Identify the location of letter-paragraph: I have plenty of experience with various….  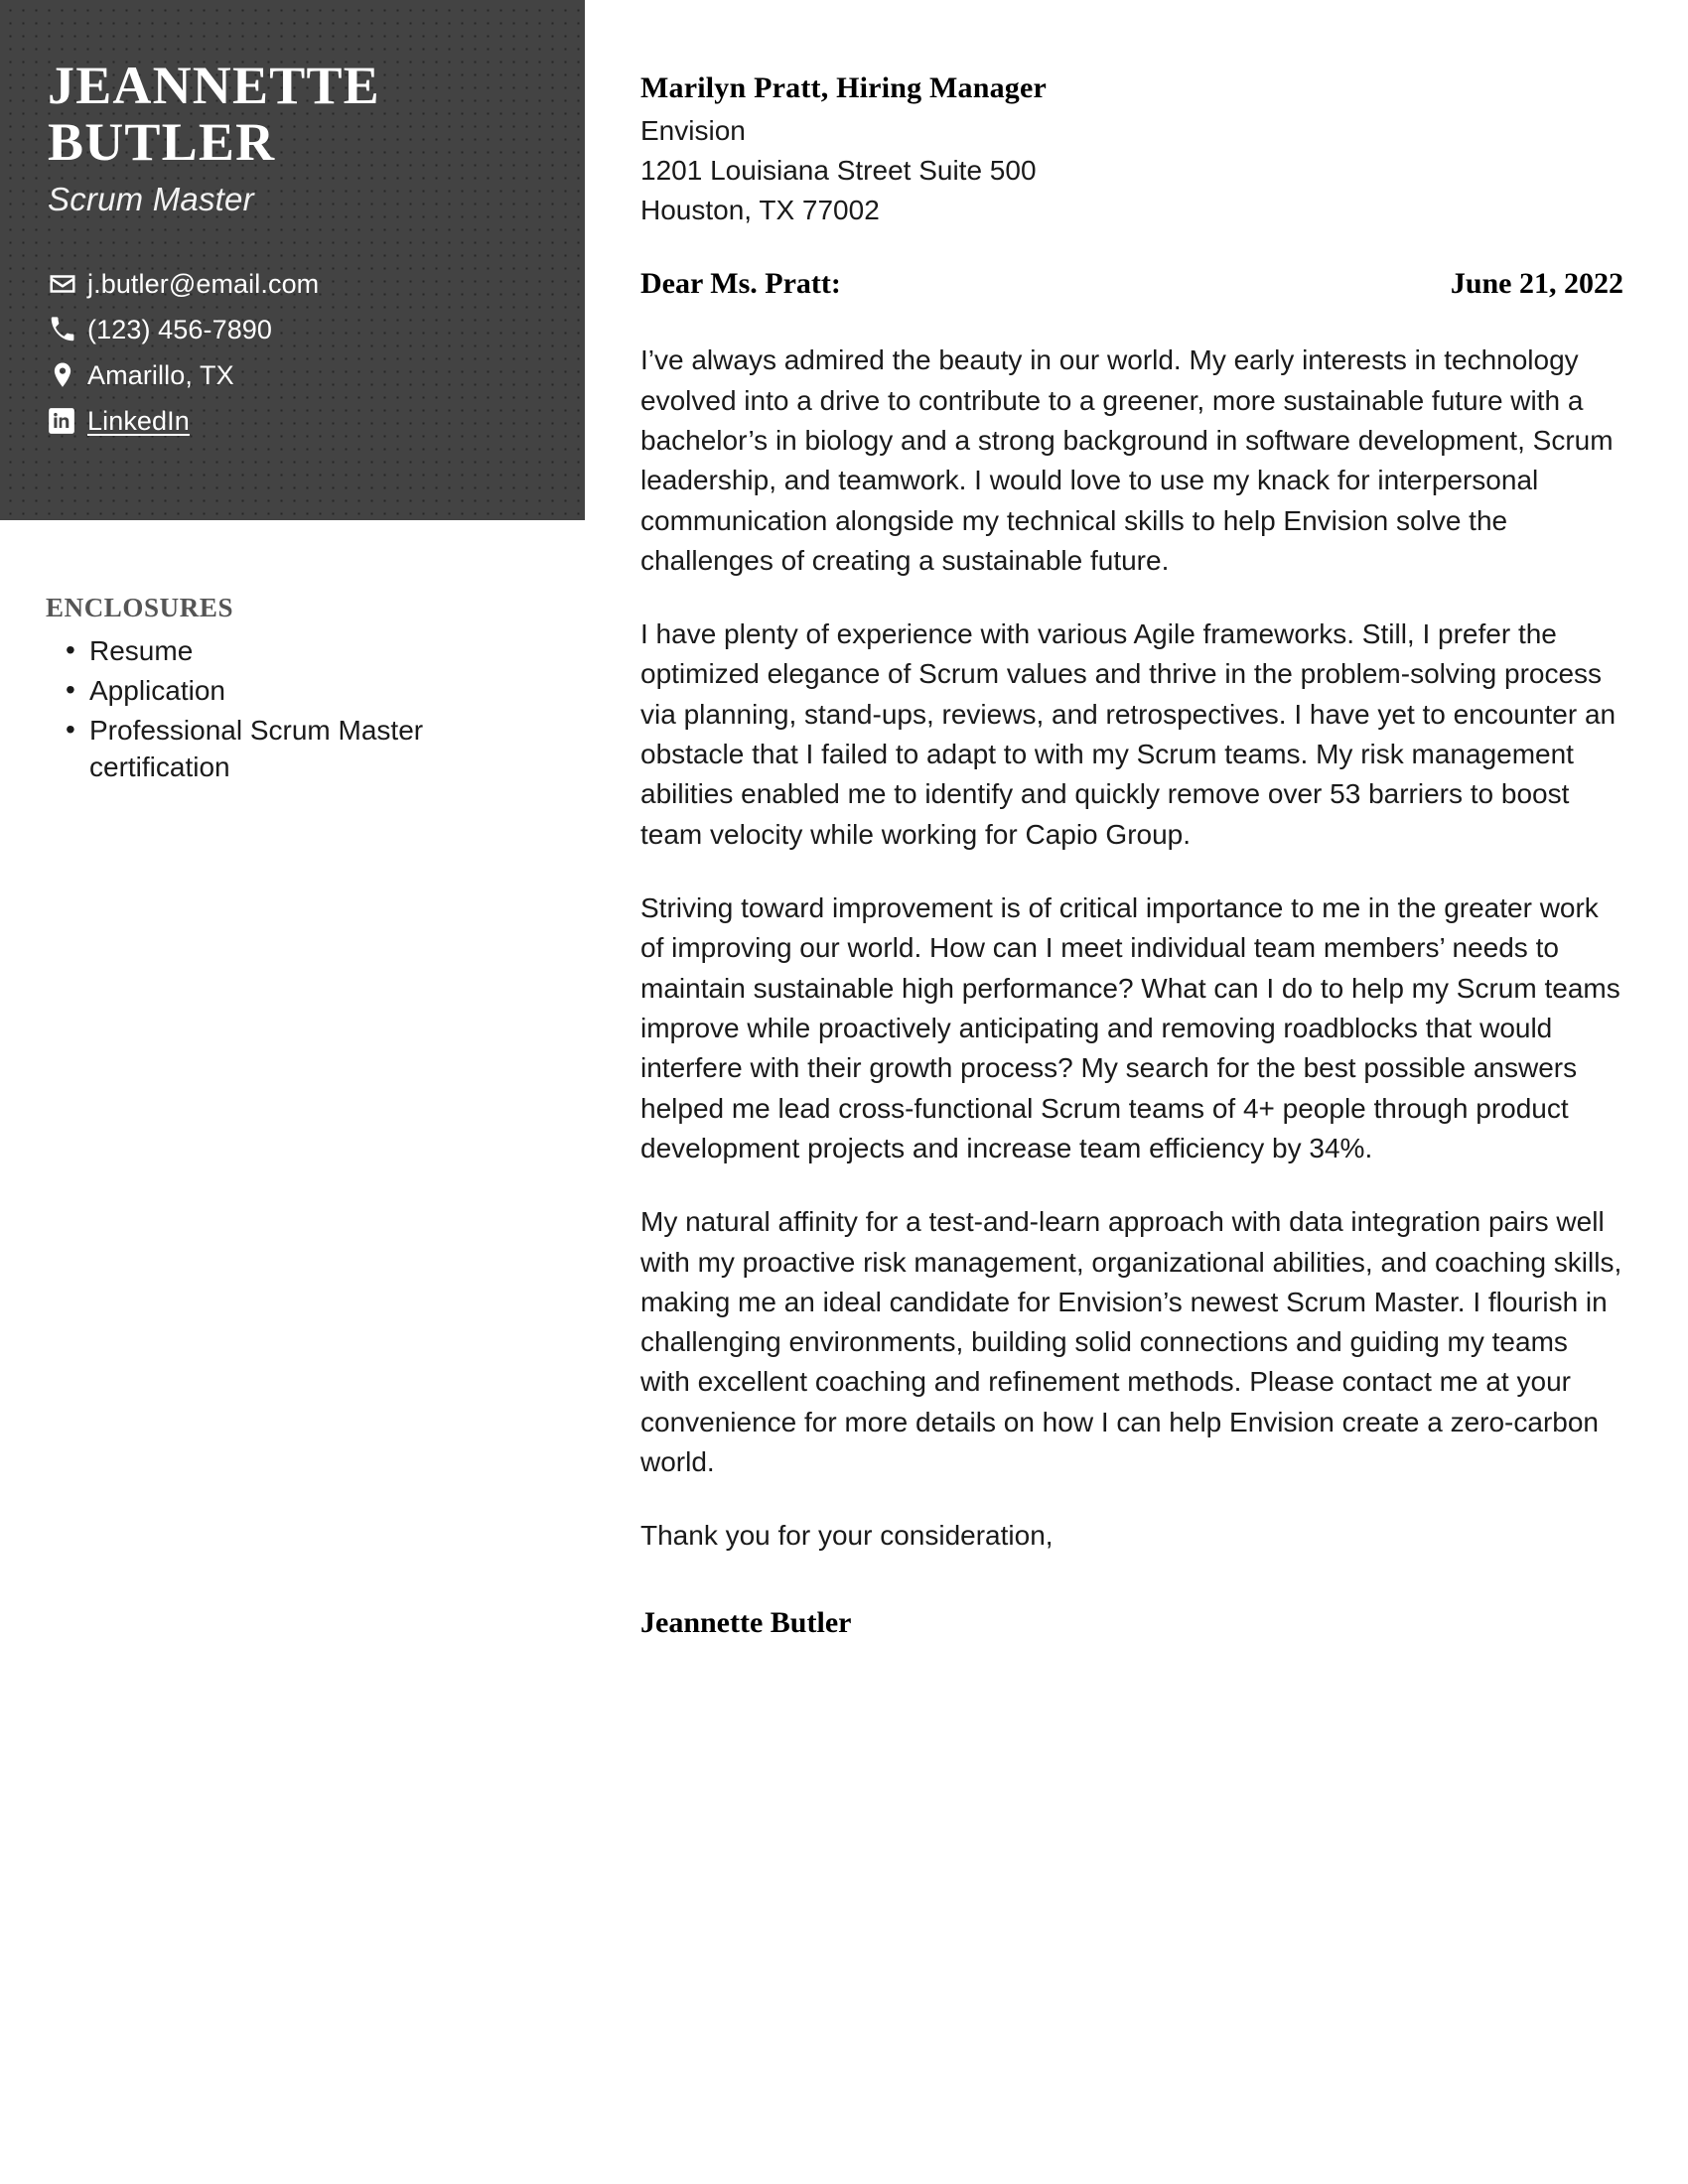
(1128, 734).